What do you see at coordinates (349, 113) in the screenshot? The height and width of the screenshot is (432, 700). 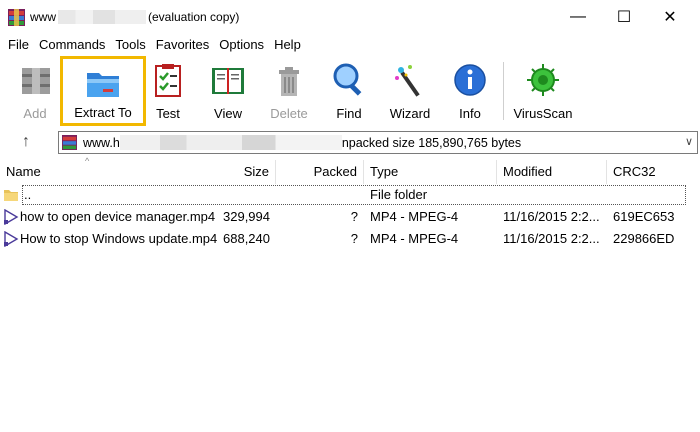 I see `find-label: Find` at bounding box center [349, 113].